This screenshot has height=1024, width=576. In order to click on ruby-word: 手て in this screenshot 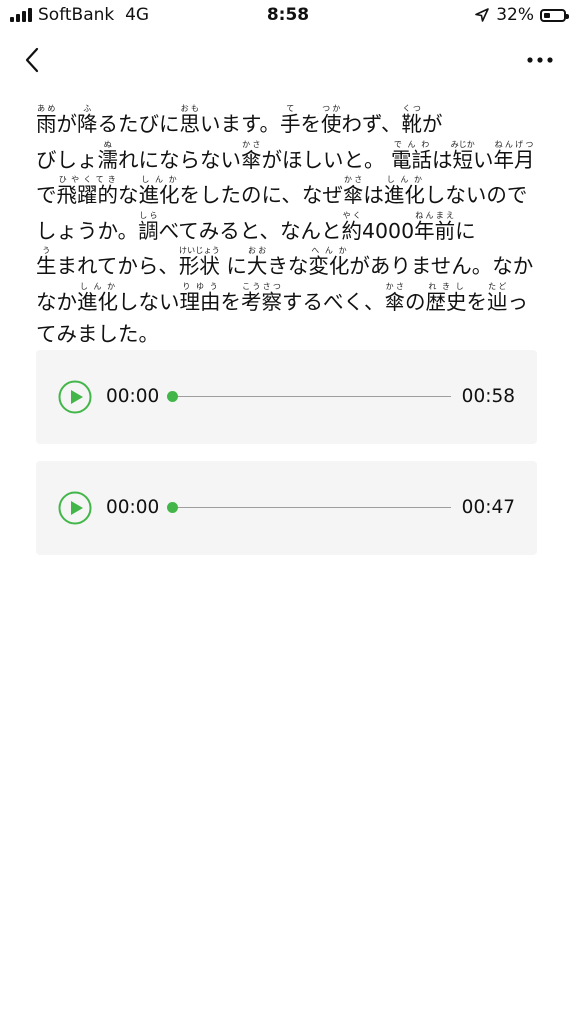, I will do `click(290, 121)`.